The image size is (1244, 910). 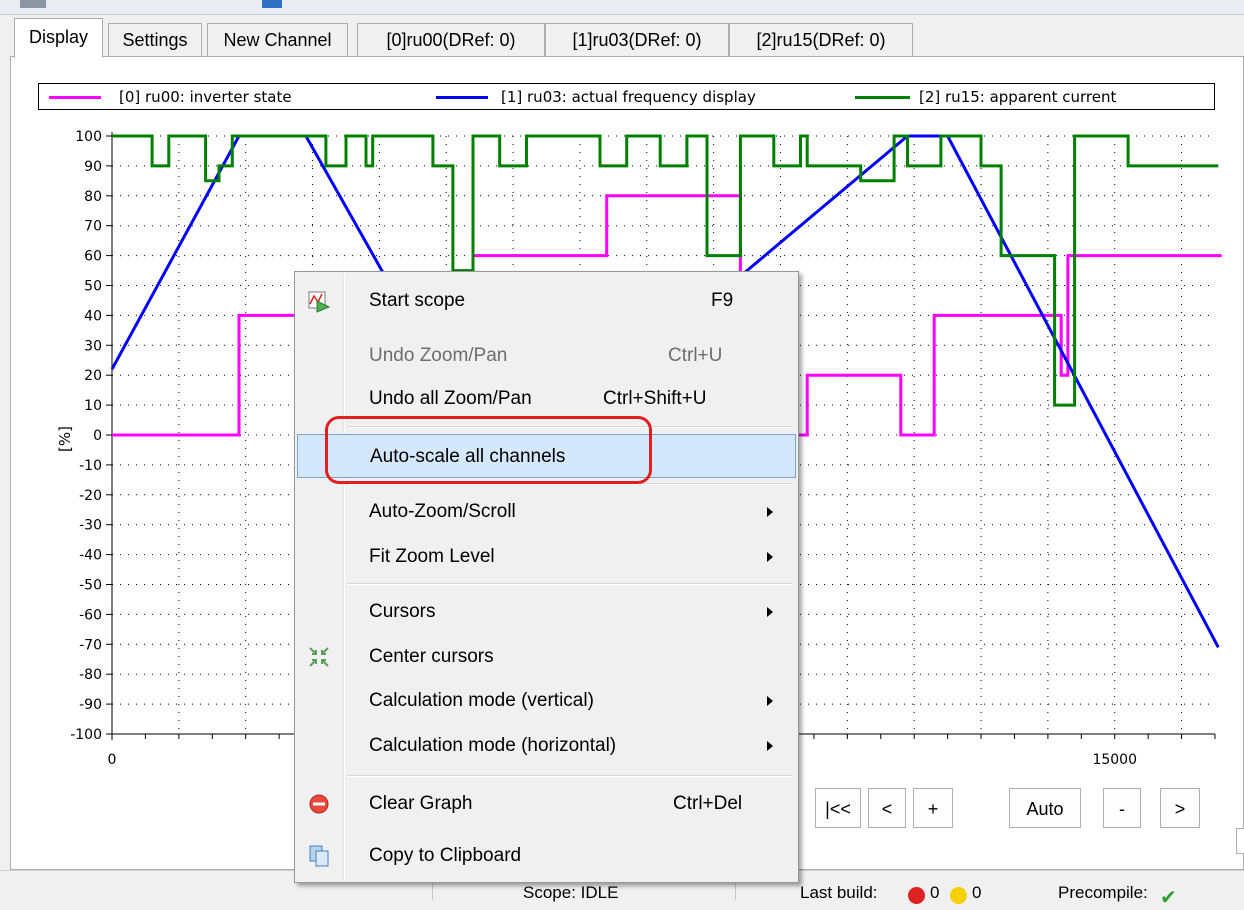 What do you see at coordinates (1122, 808) in the screenshot?
I see `zoom-out-button: -` at bounding box center [1122, 808].